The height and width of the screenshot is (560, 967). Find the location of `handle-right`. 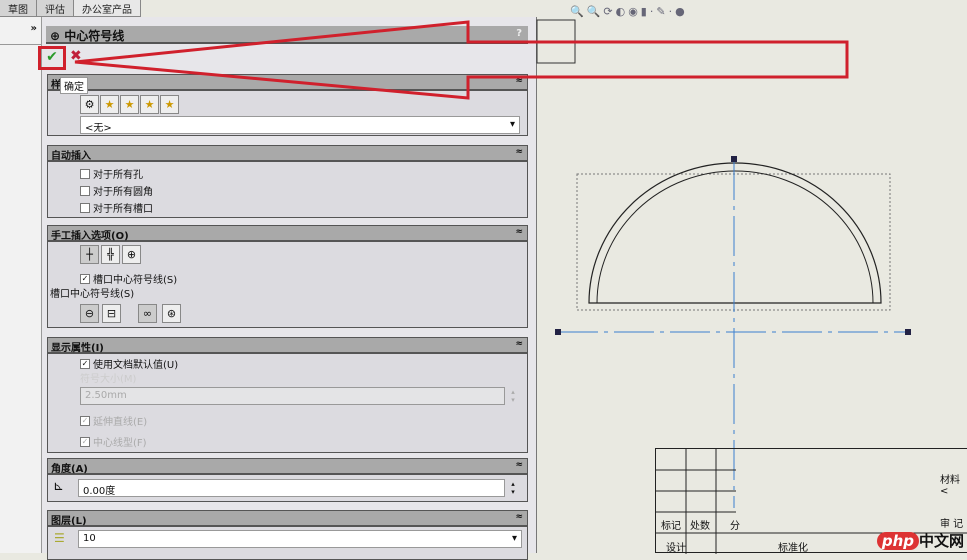

handle-right is located at coordinates (908, 332).